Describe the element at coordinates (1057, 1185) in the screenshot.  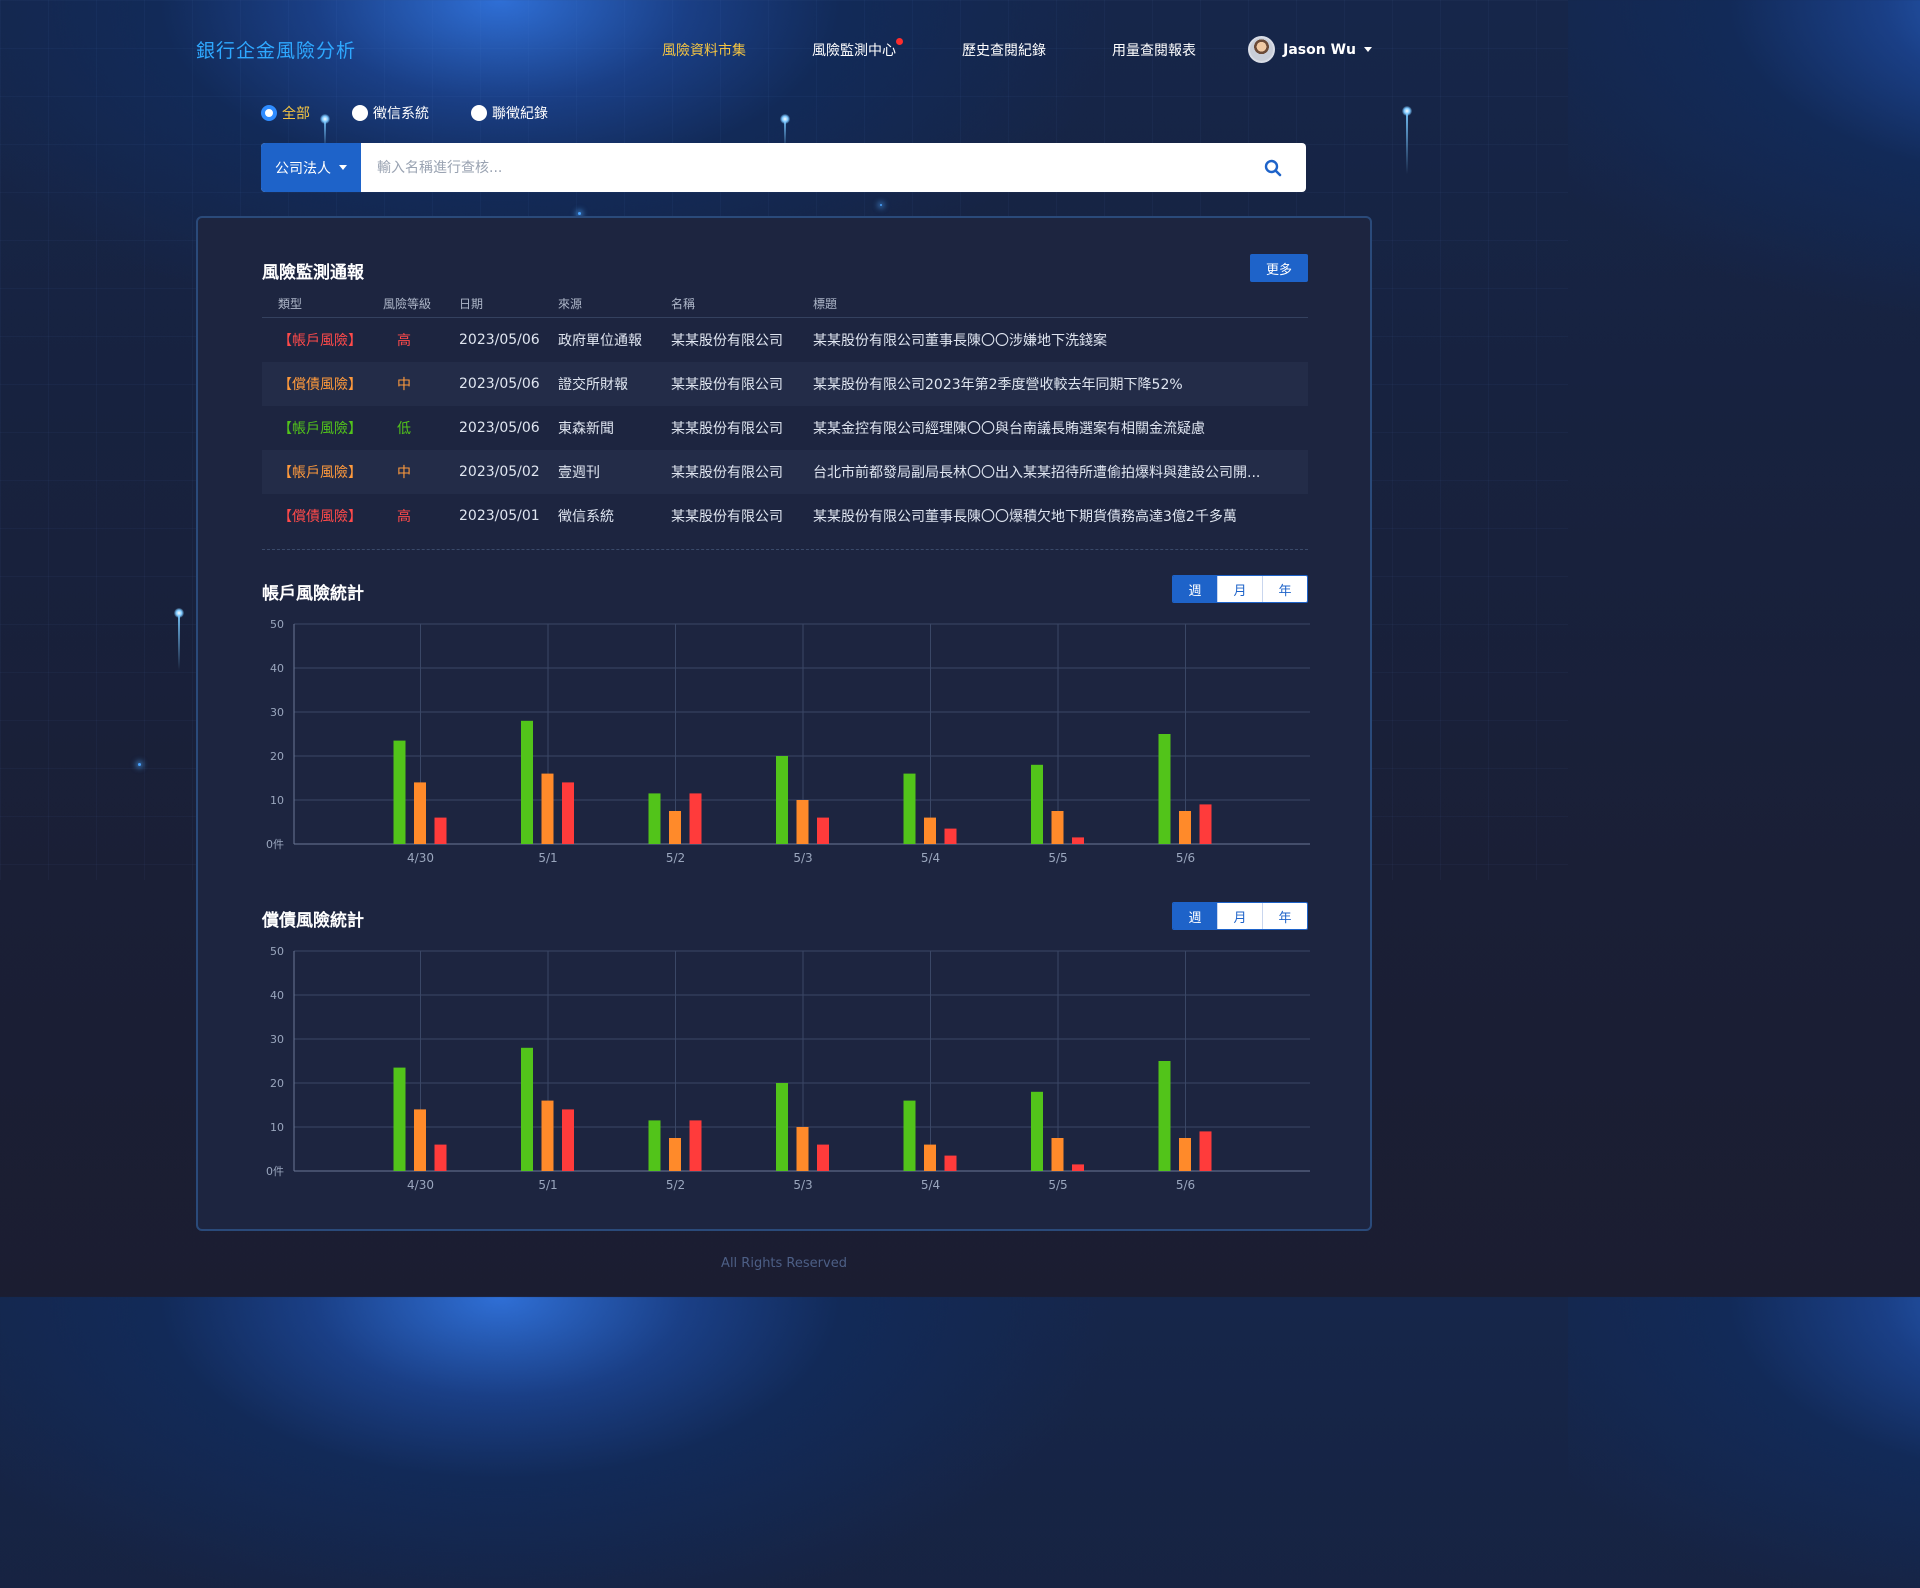
I see `x-tick-label: 5/5` at that location.